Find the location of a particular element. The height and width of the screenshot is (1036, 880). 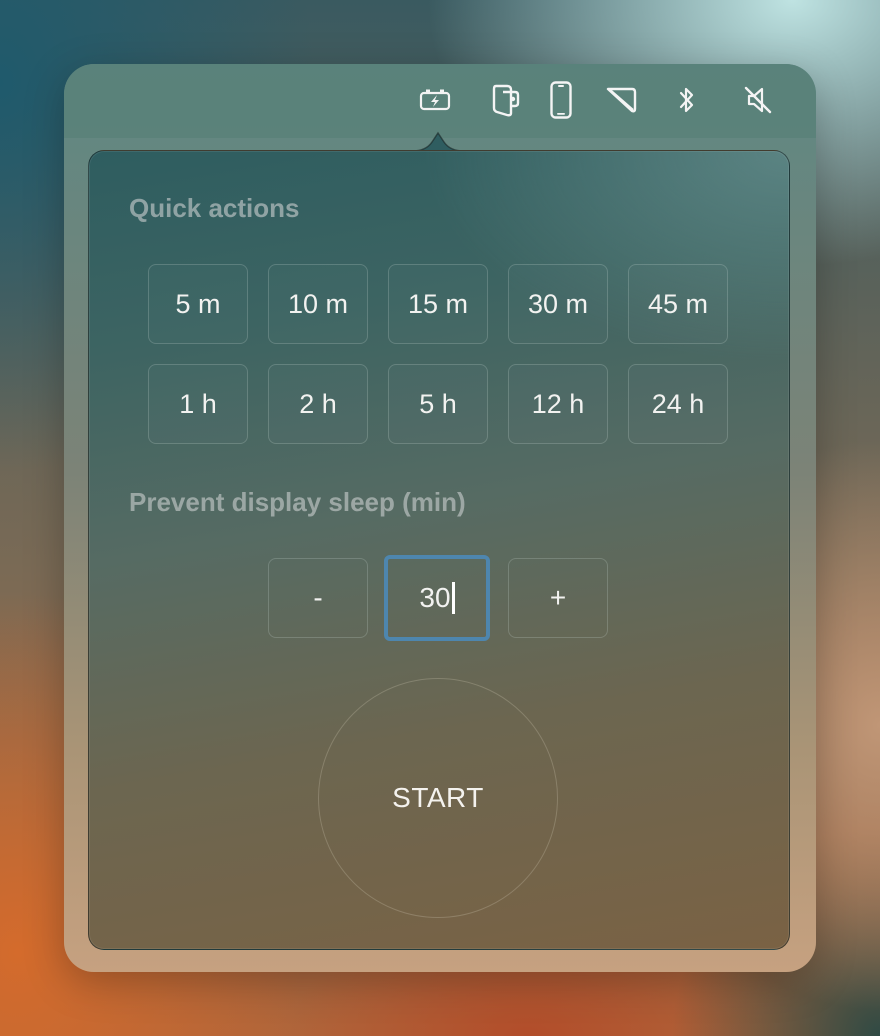

quick-action-1h-button: 1 h is located at coordinates (198, 404).